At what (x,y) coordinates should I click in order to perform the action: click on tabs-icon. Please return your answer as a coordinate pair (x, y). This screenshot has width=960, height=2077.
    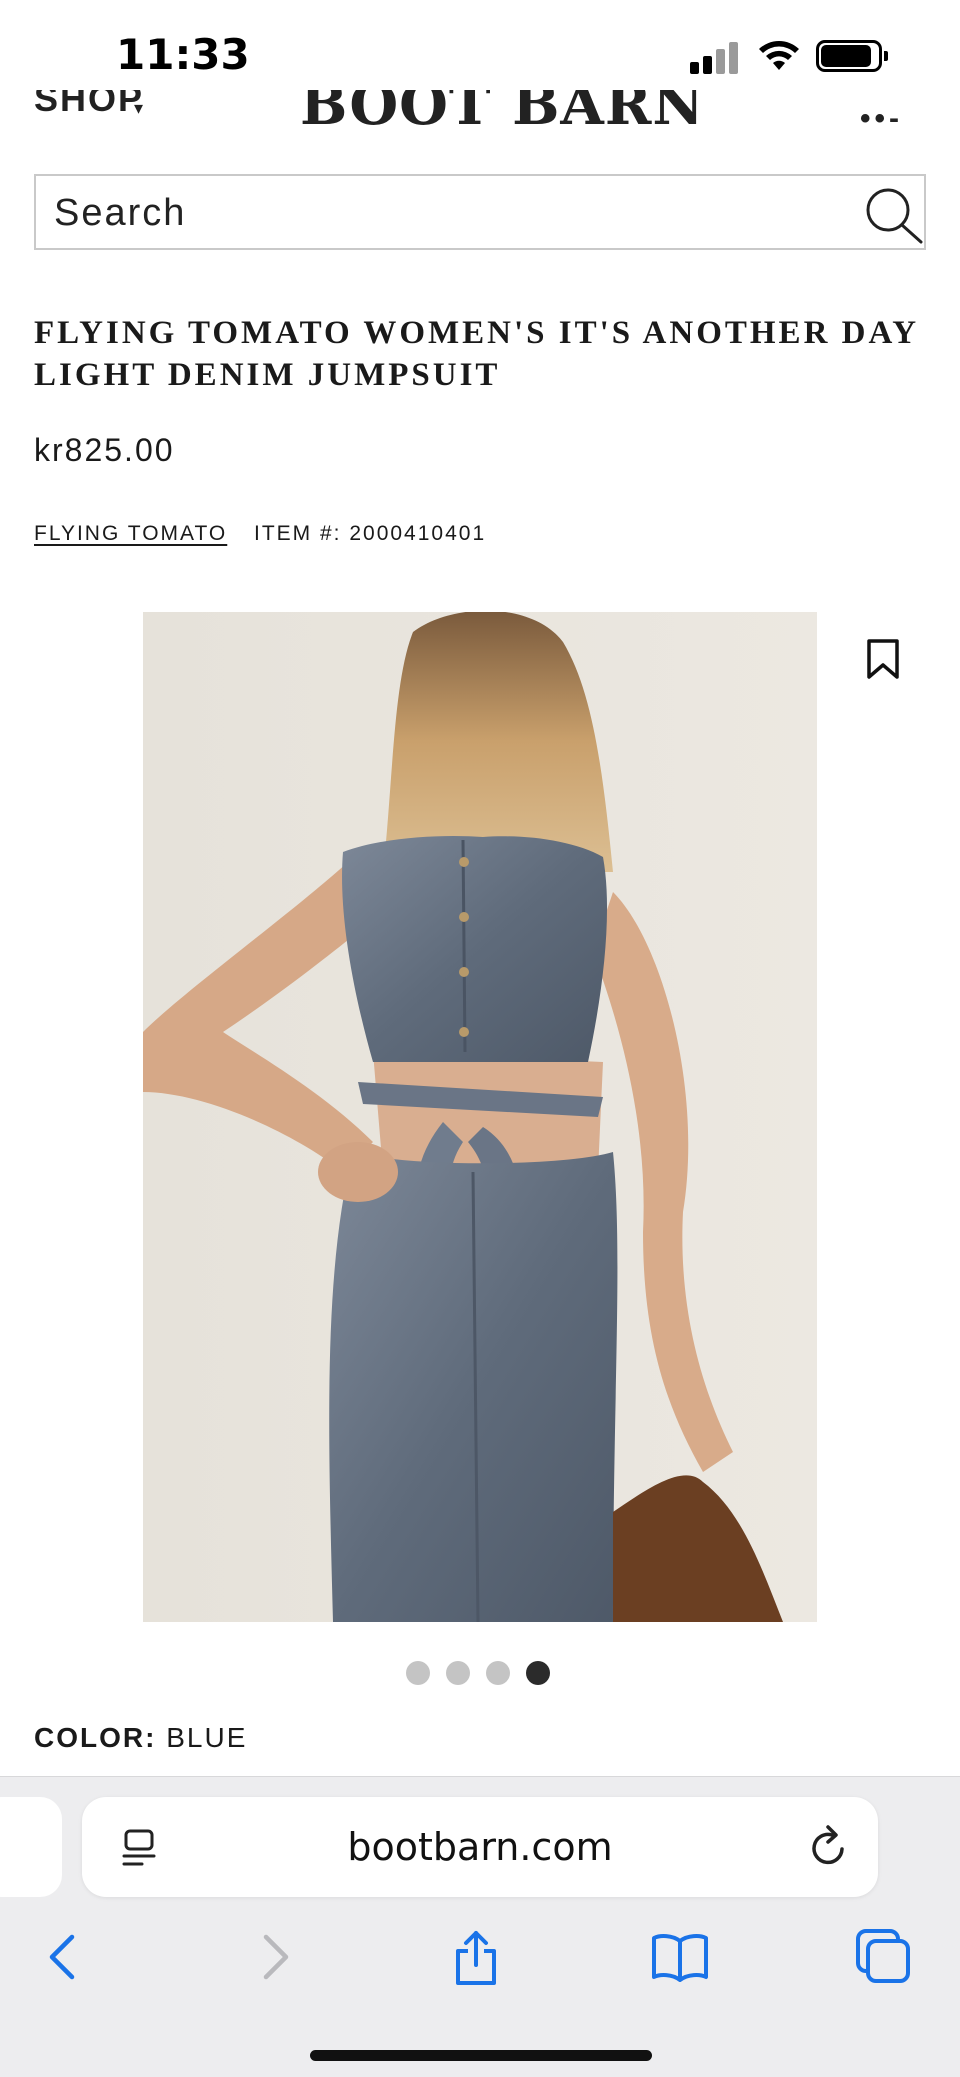
    Looking at the image, I should click on (884, 1957).